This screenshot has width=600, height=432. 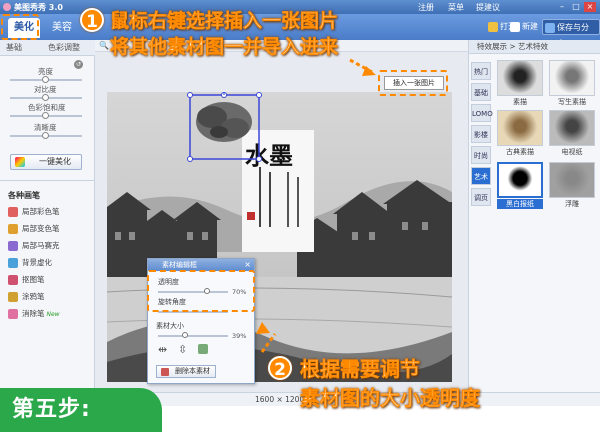 What do you see at coordinates (280, 368) in the screenshot?
I see `step2-number-badge: 2` at bounding box center [280, 368].